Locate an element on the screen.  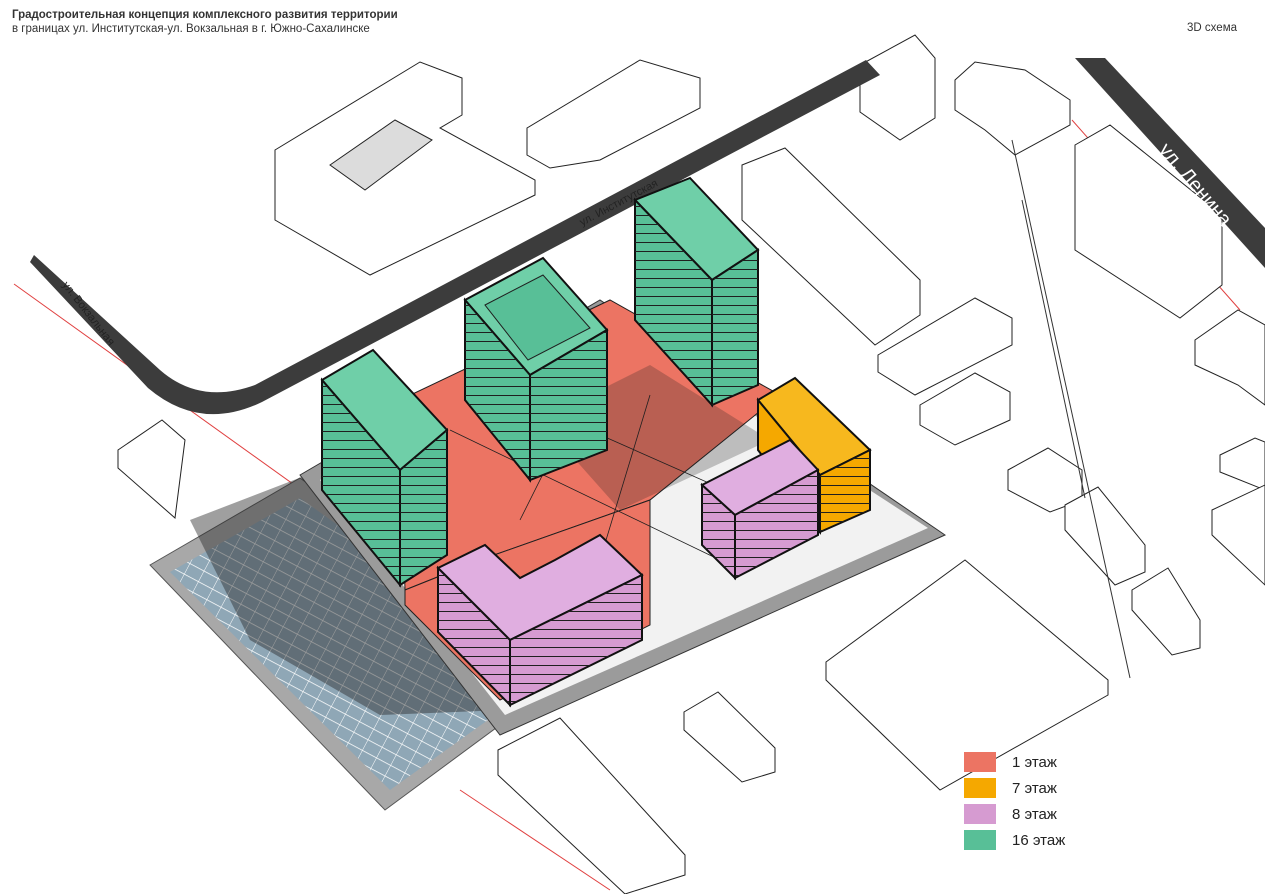
legend: 1 этаж 7 этаж 8 этаж 16 этаж is located at coordinates (1014, 801).